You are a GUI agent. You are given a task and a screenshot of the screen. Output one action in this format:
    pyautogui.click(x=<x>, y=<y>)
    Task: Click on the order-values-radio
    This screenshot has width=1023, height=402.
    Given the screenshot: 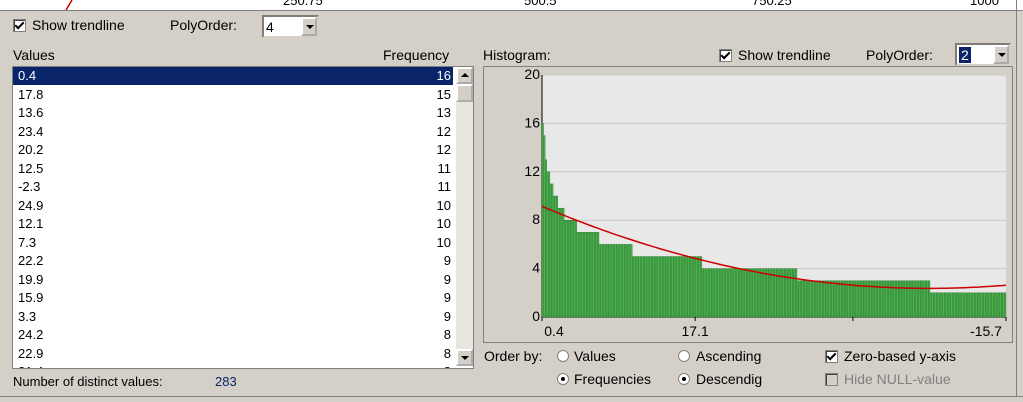 What is the action you would take?
    pyautogui.click(x=563, y=356)
    